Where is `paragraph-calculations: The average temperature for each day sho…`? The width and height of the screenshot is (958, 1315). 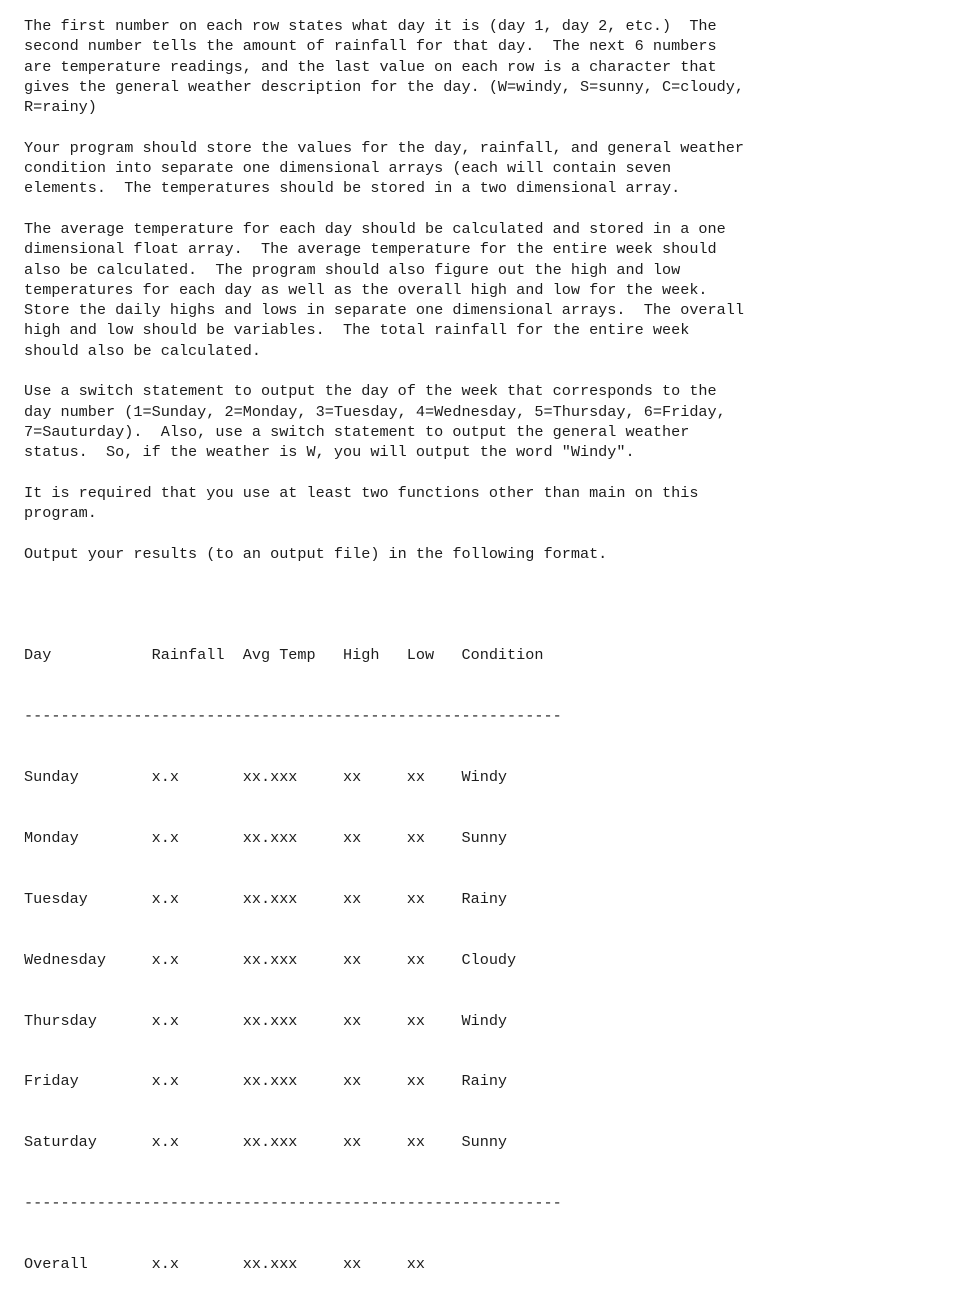
paragraph-calculations: The average temperature for each day sho… is located at coordinates (384, 289).